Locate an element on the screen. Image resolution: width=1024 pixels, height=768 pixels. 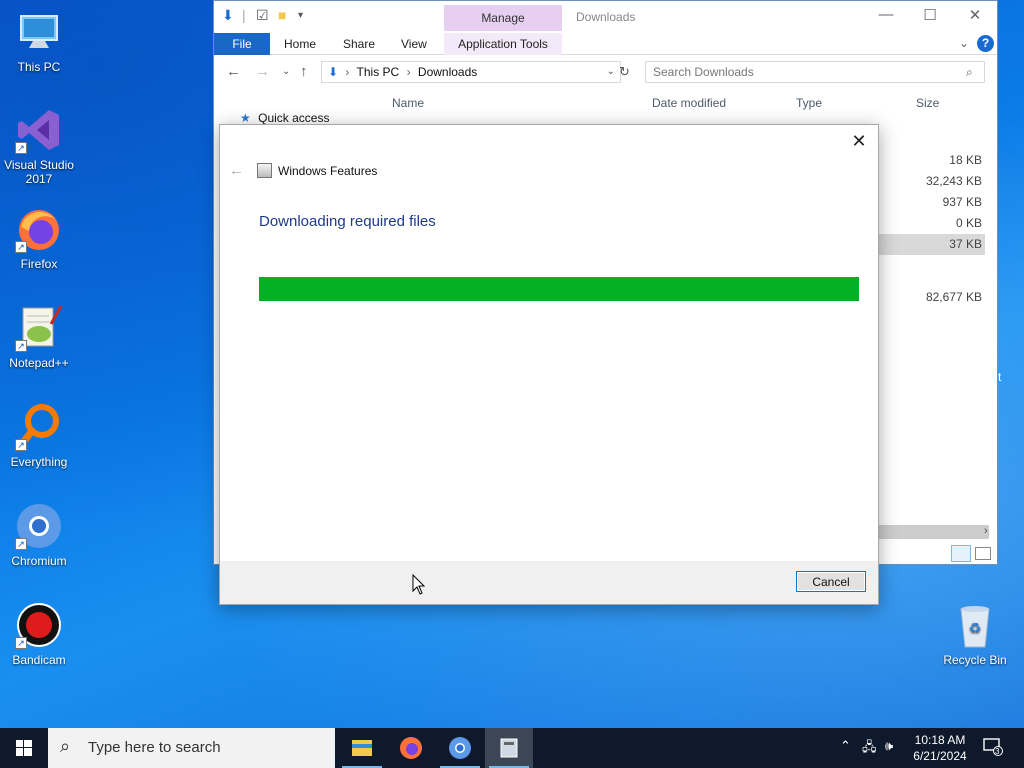
notepadpp-icon: ↗ is located at coordinates (39, 328).